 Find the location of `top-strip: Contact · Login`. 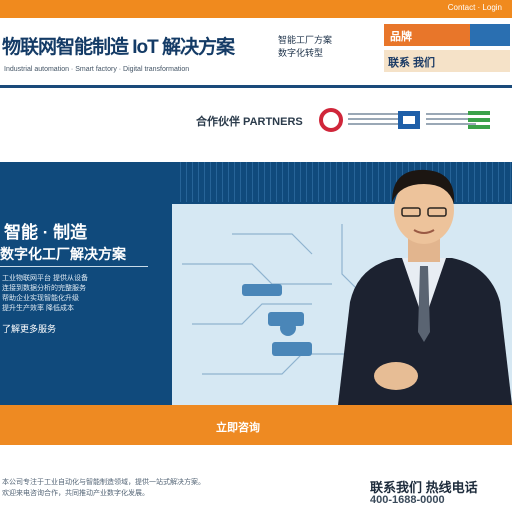

top-strip: Contact · Login is located at coordinates (256, 9).